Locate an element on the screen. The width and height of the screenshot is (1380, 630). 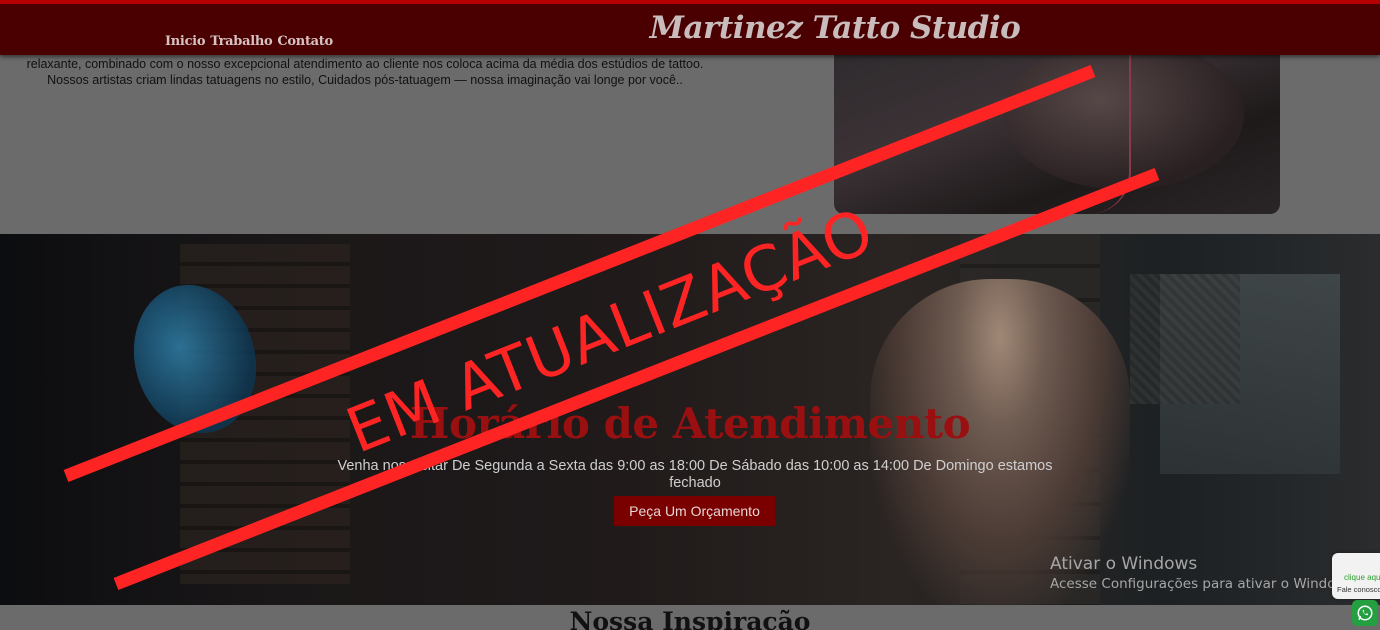
inspiration-section: Nossa Inspiração is located at coordinates (690, 617).